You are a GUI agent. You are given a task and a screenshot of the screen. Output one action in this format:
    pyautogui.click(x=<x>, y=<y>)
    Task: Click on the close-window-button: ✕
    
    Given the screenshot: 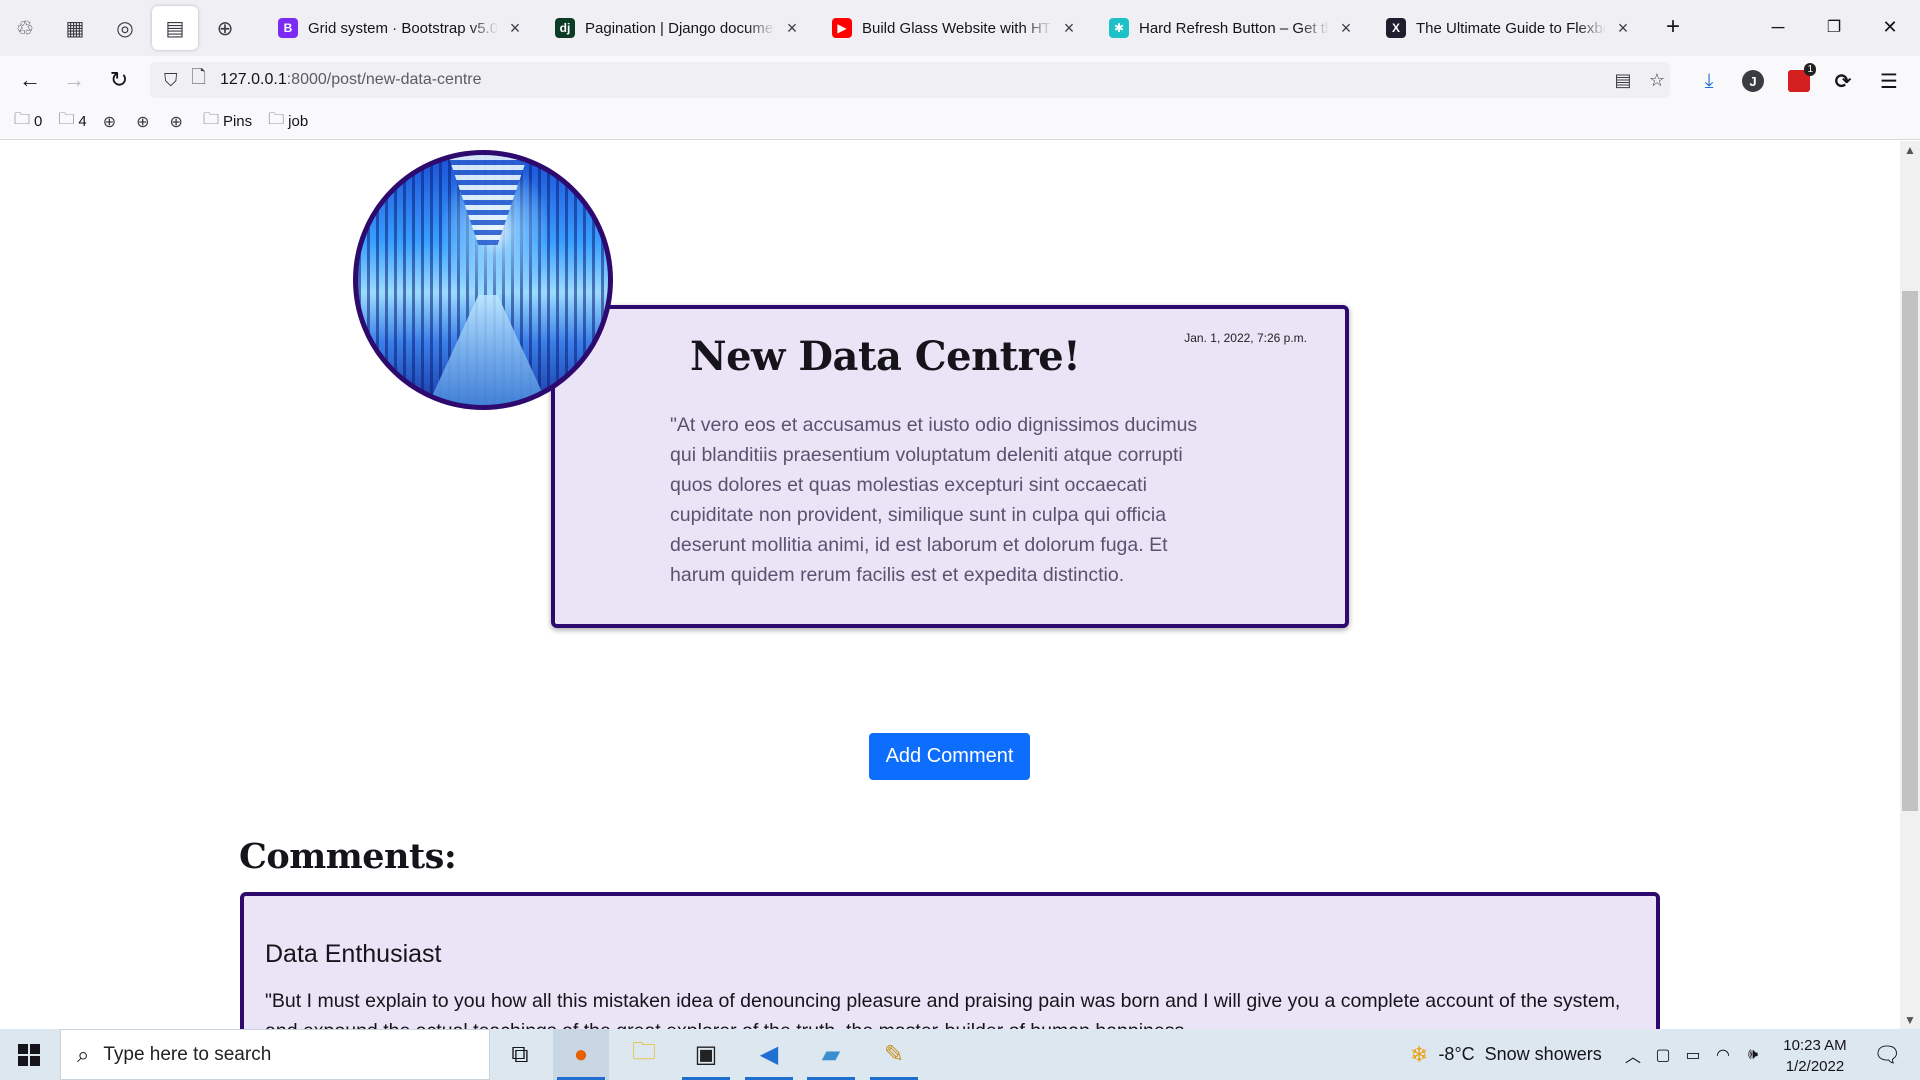 What is the action you would take?
    pyautogui.click(x=1890, y=27)
    